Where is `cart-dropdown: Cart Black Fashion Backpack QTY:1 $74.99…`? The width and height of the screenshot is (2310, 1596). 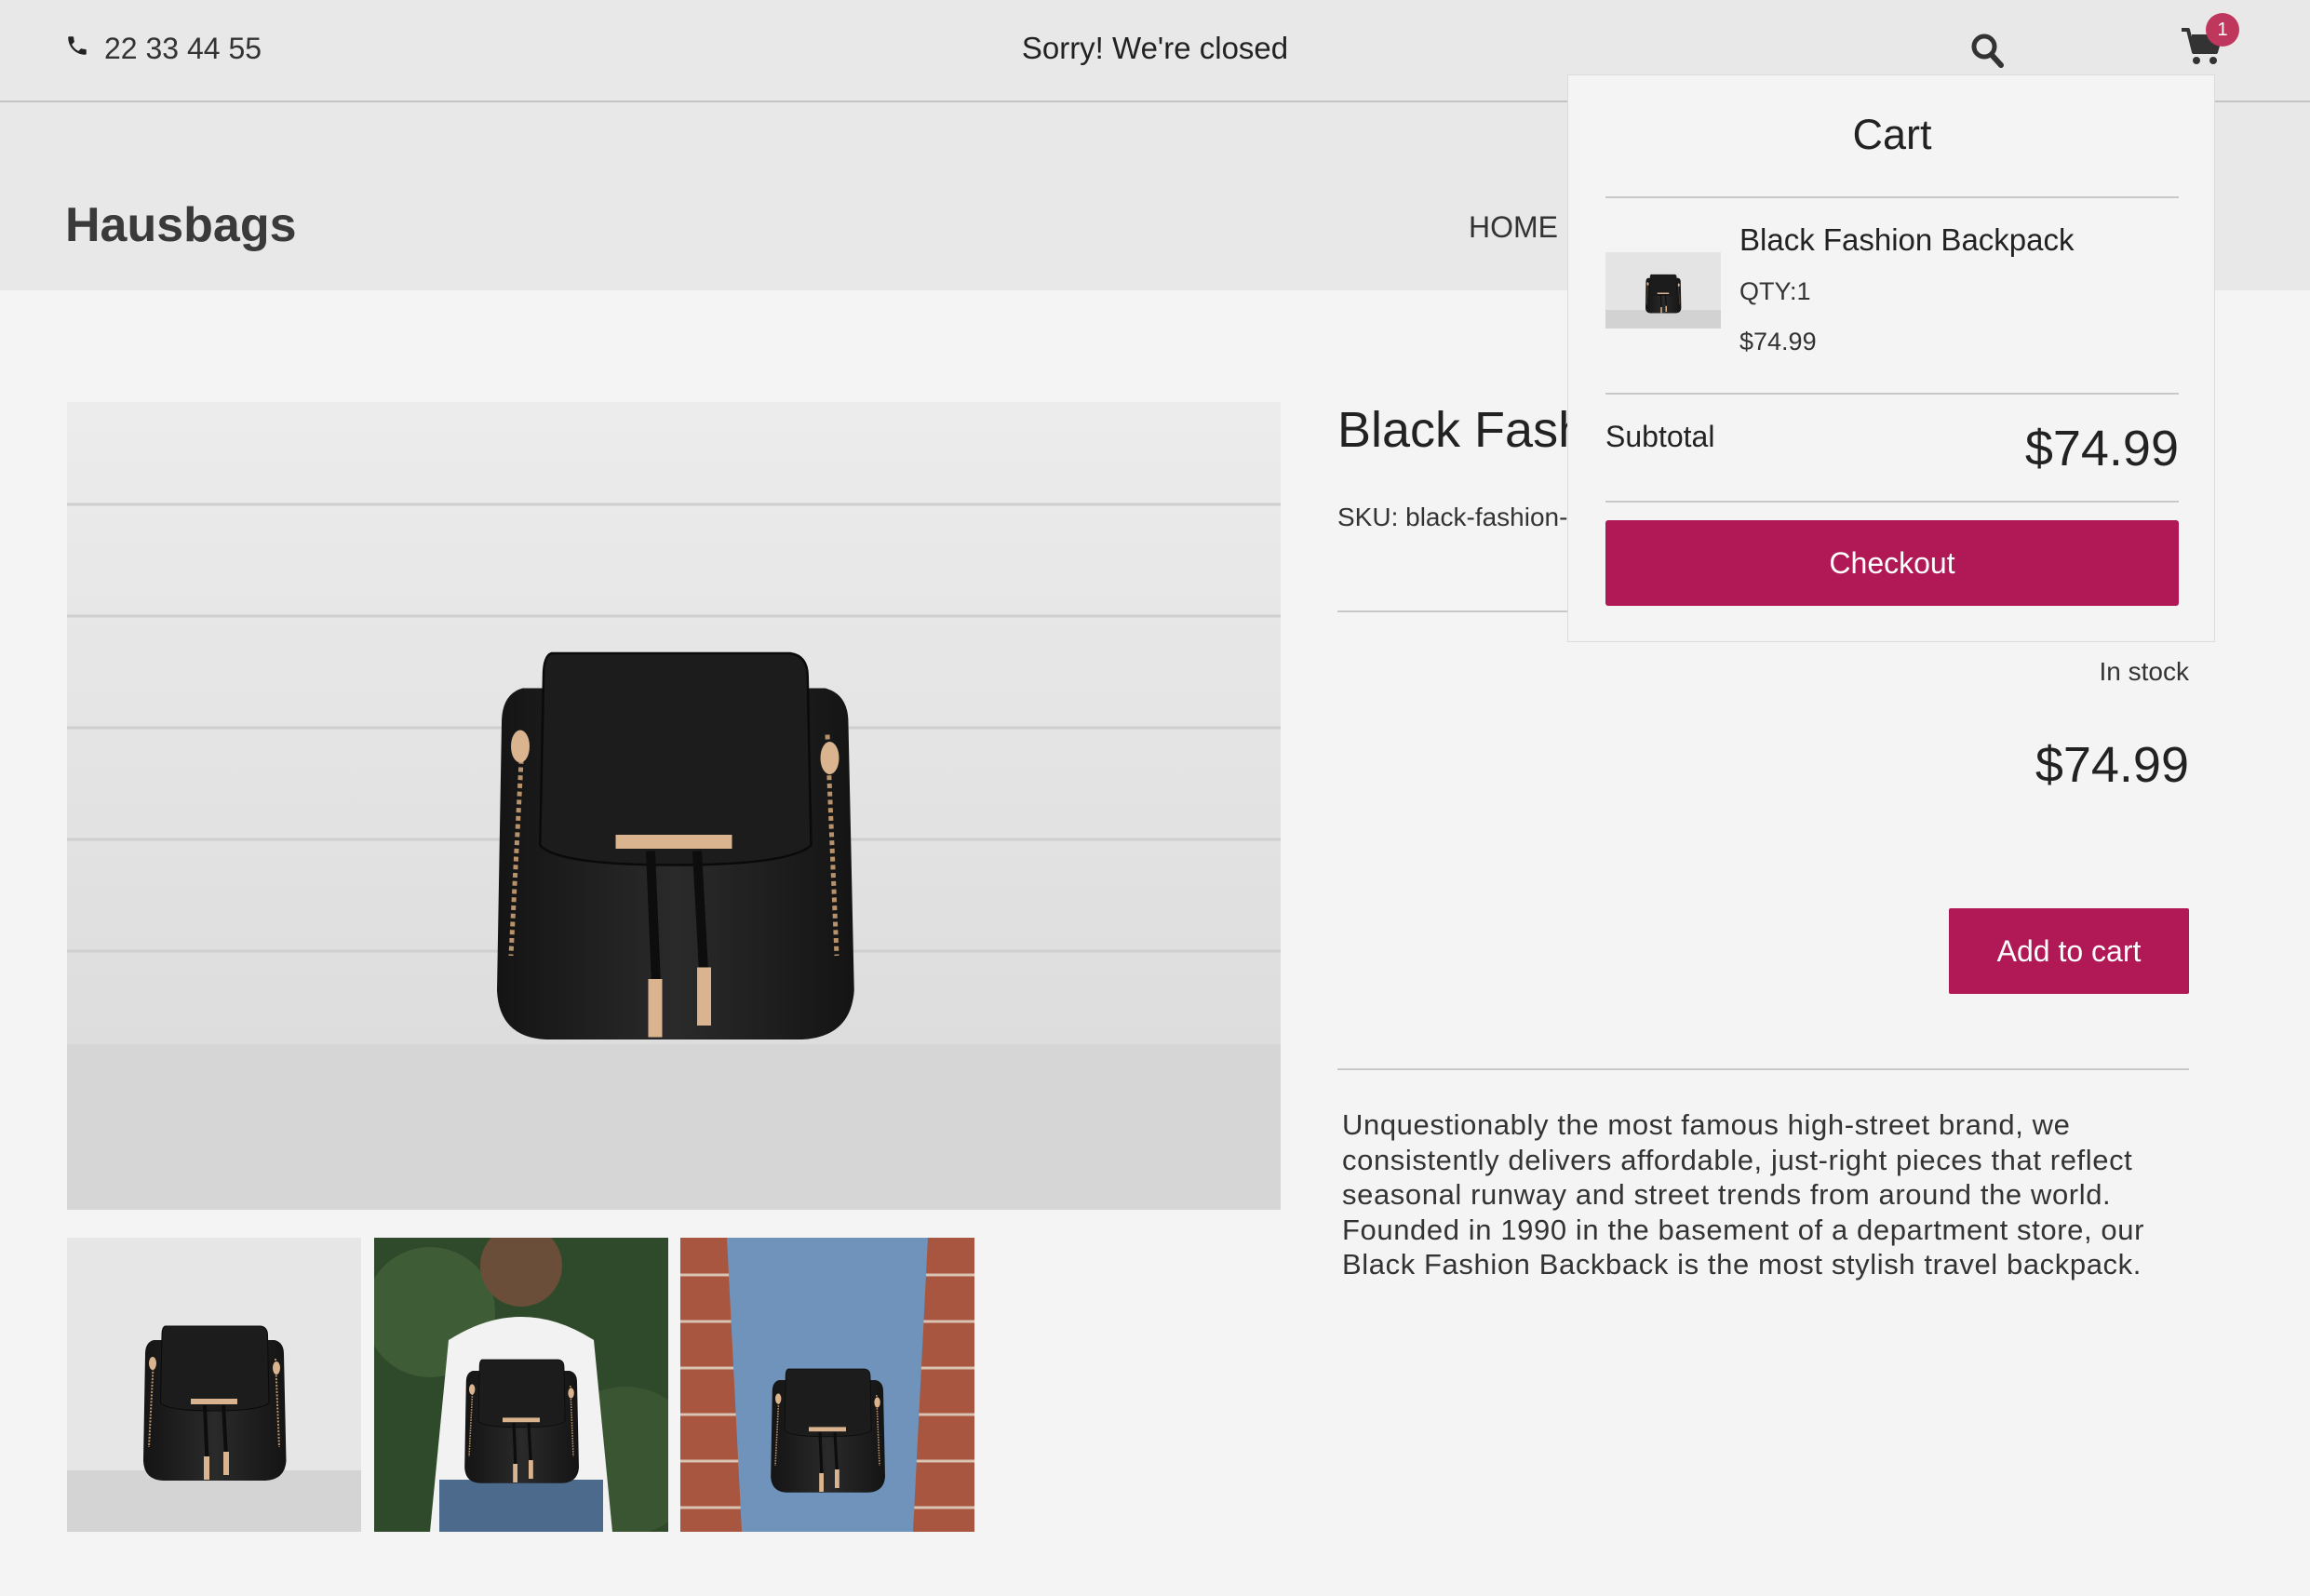 cart-dropdown: Cart Black Fashion Backpack QTY:1 $74.99… is located at coordinates (1891, 358).